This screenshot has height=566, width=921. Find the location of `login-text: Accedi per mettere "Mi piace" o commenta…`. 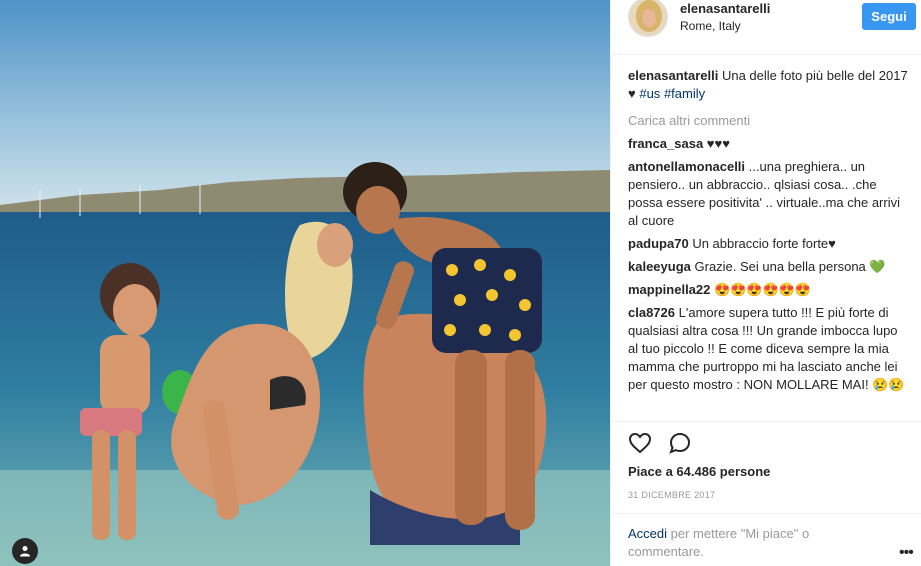

login-text: Accedi per mettere "Mi piace" o commenta… is located at coordinates (758, 543).